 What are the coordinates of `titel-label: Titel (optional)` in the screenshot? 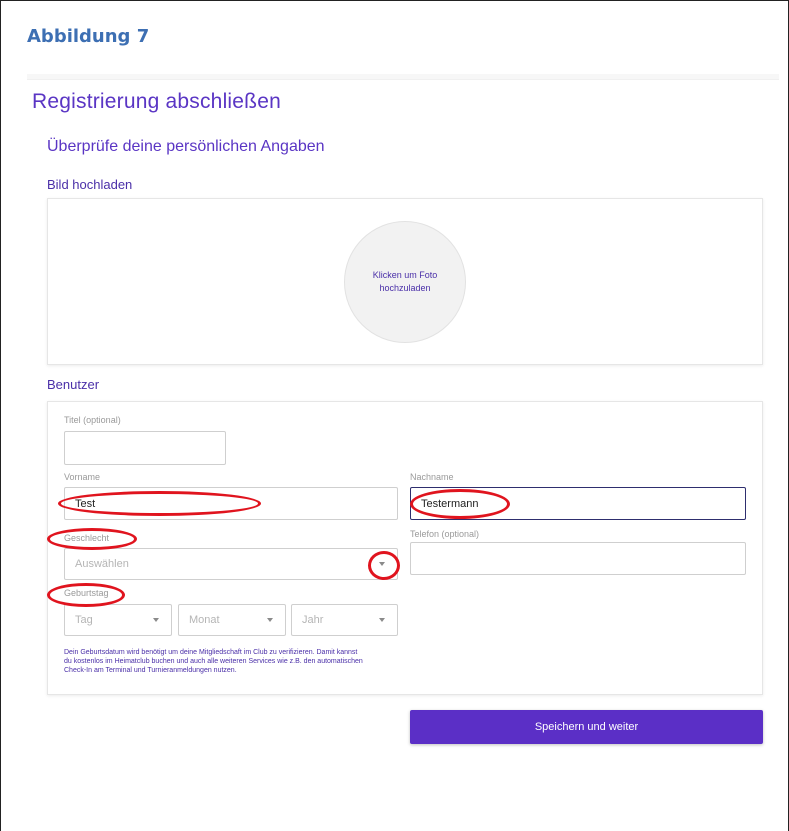 It's located at (92, 420).